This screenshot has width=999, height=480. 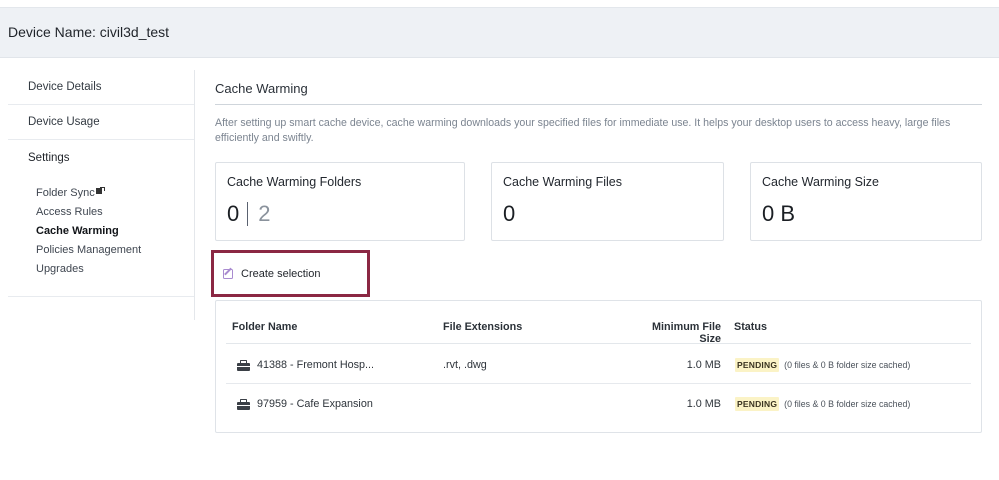 I want to click on card-cache-warming-folders: Cache Warming Folders 0 2, so click(x=340, y=201).